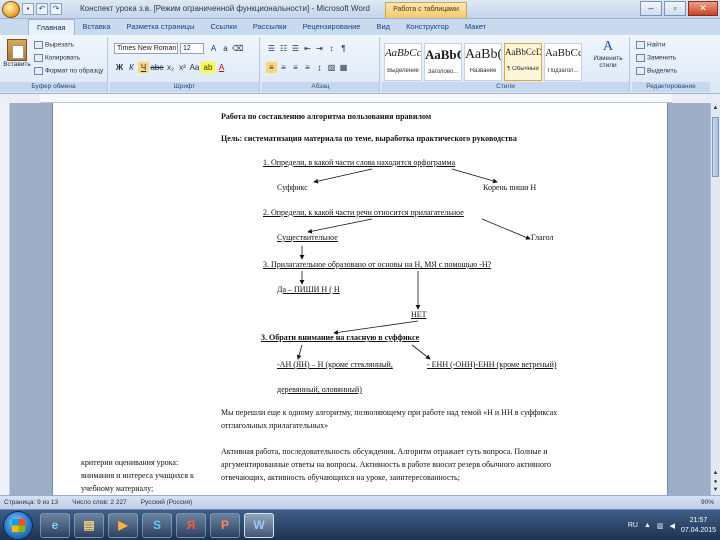 The image size is (720, 540). What do you see at coordinates (295, 48) in the screenshot?
I see `multilevel-icon: ☰` at bounding box center [295, 48].